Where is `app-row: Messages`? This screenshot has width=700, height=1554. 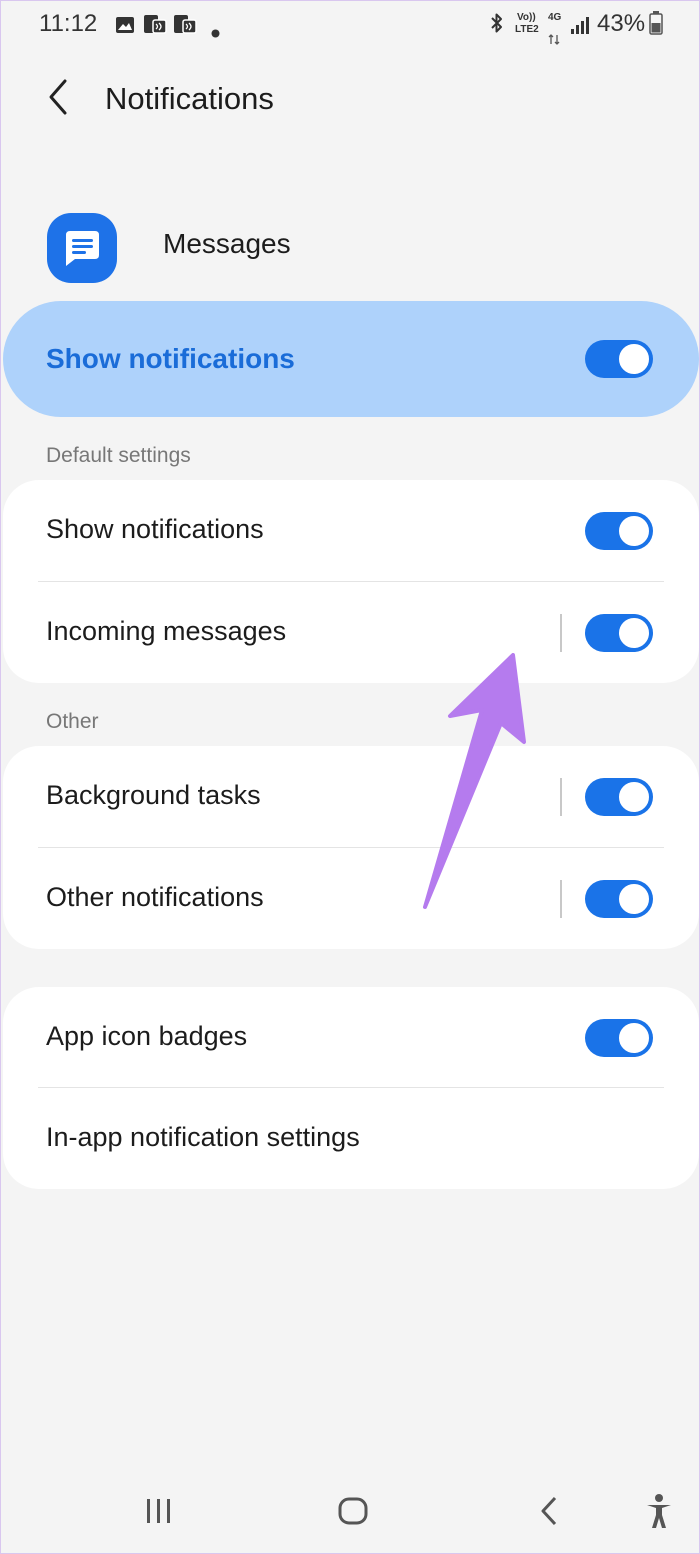 app-row: Messages is located at coordinates (350, 246).